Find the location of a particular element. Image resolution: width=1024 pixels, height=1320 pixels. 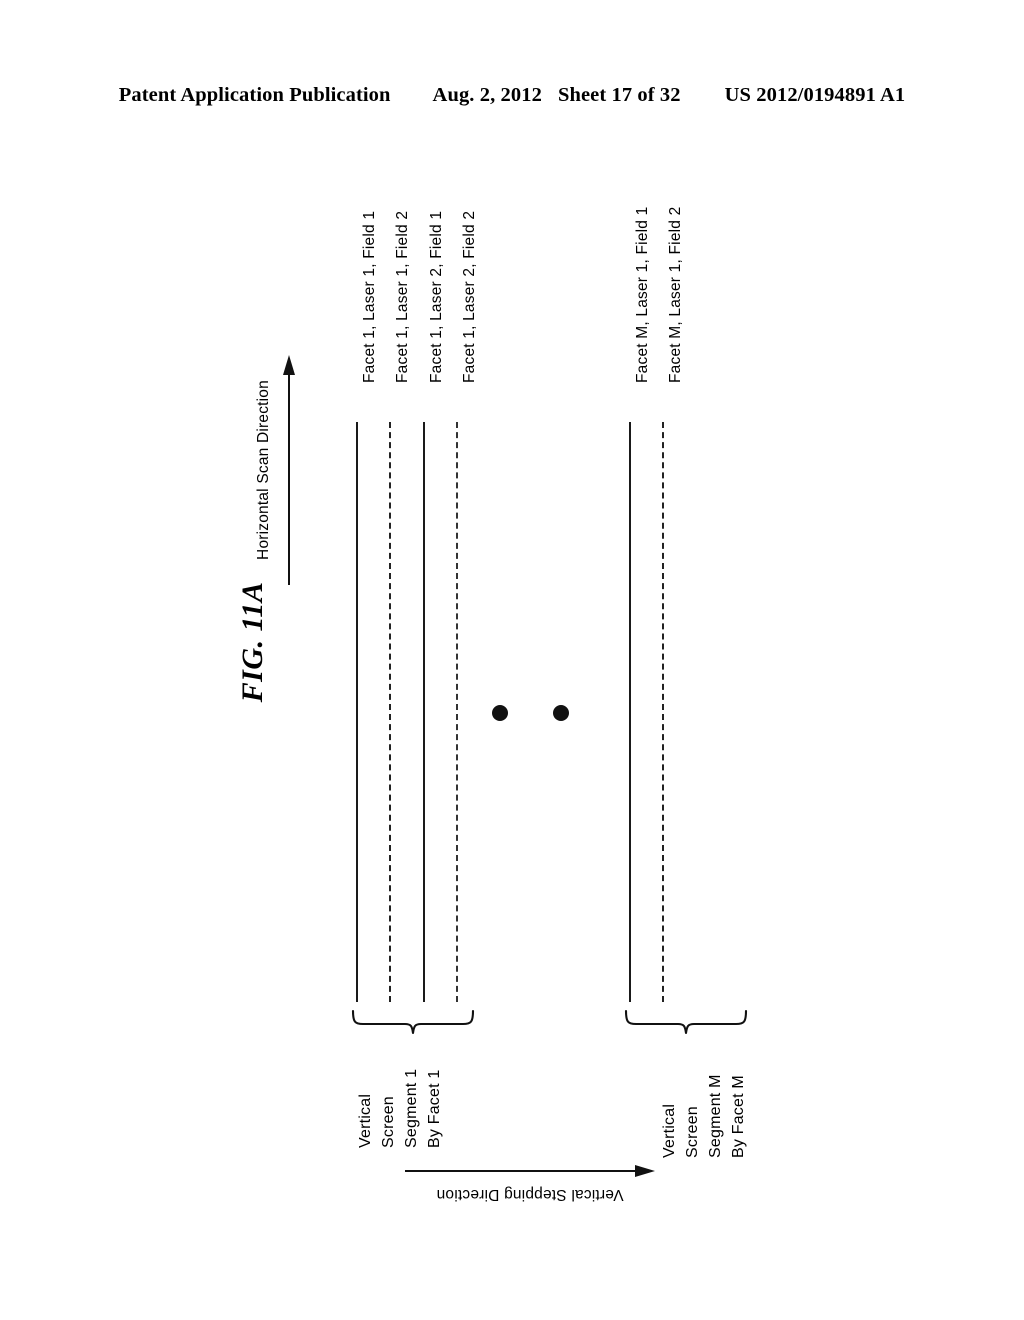

segment-label-1-line-3: Segment 1 is located at coordinates (411, 1108).